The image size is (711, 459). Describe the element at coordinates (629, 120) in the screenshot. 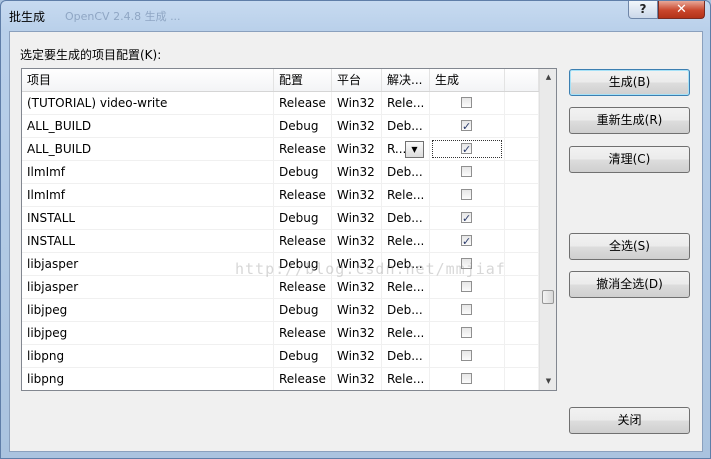

I see `rebuild-button: 重新生成(R)` at that location.